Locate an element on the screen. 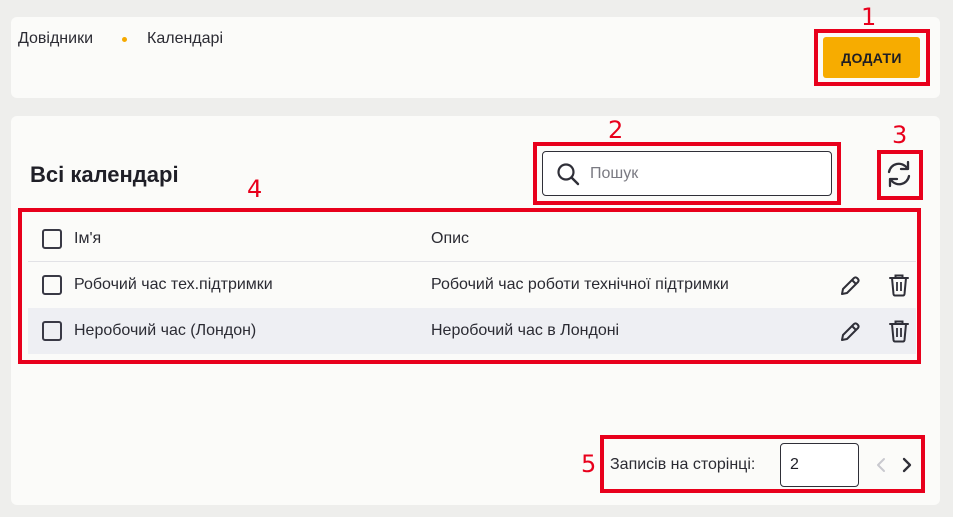  annotation-number-5: 5 is located at coordinates (589, 464).